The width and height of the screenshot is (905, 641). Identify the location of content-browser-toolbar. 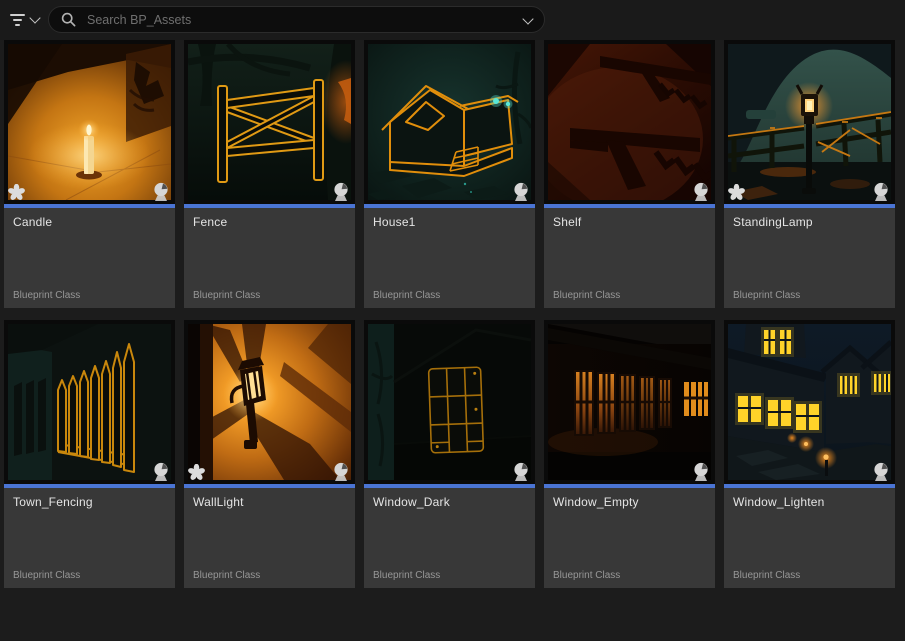
(452, 20).